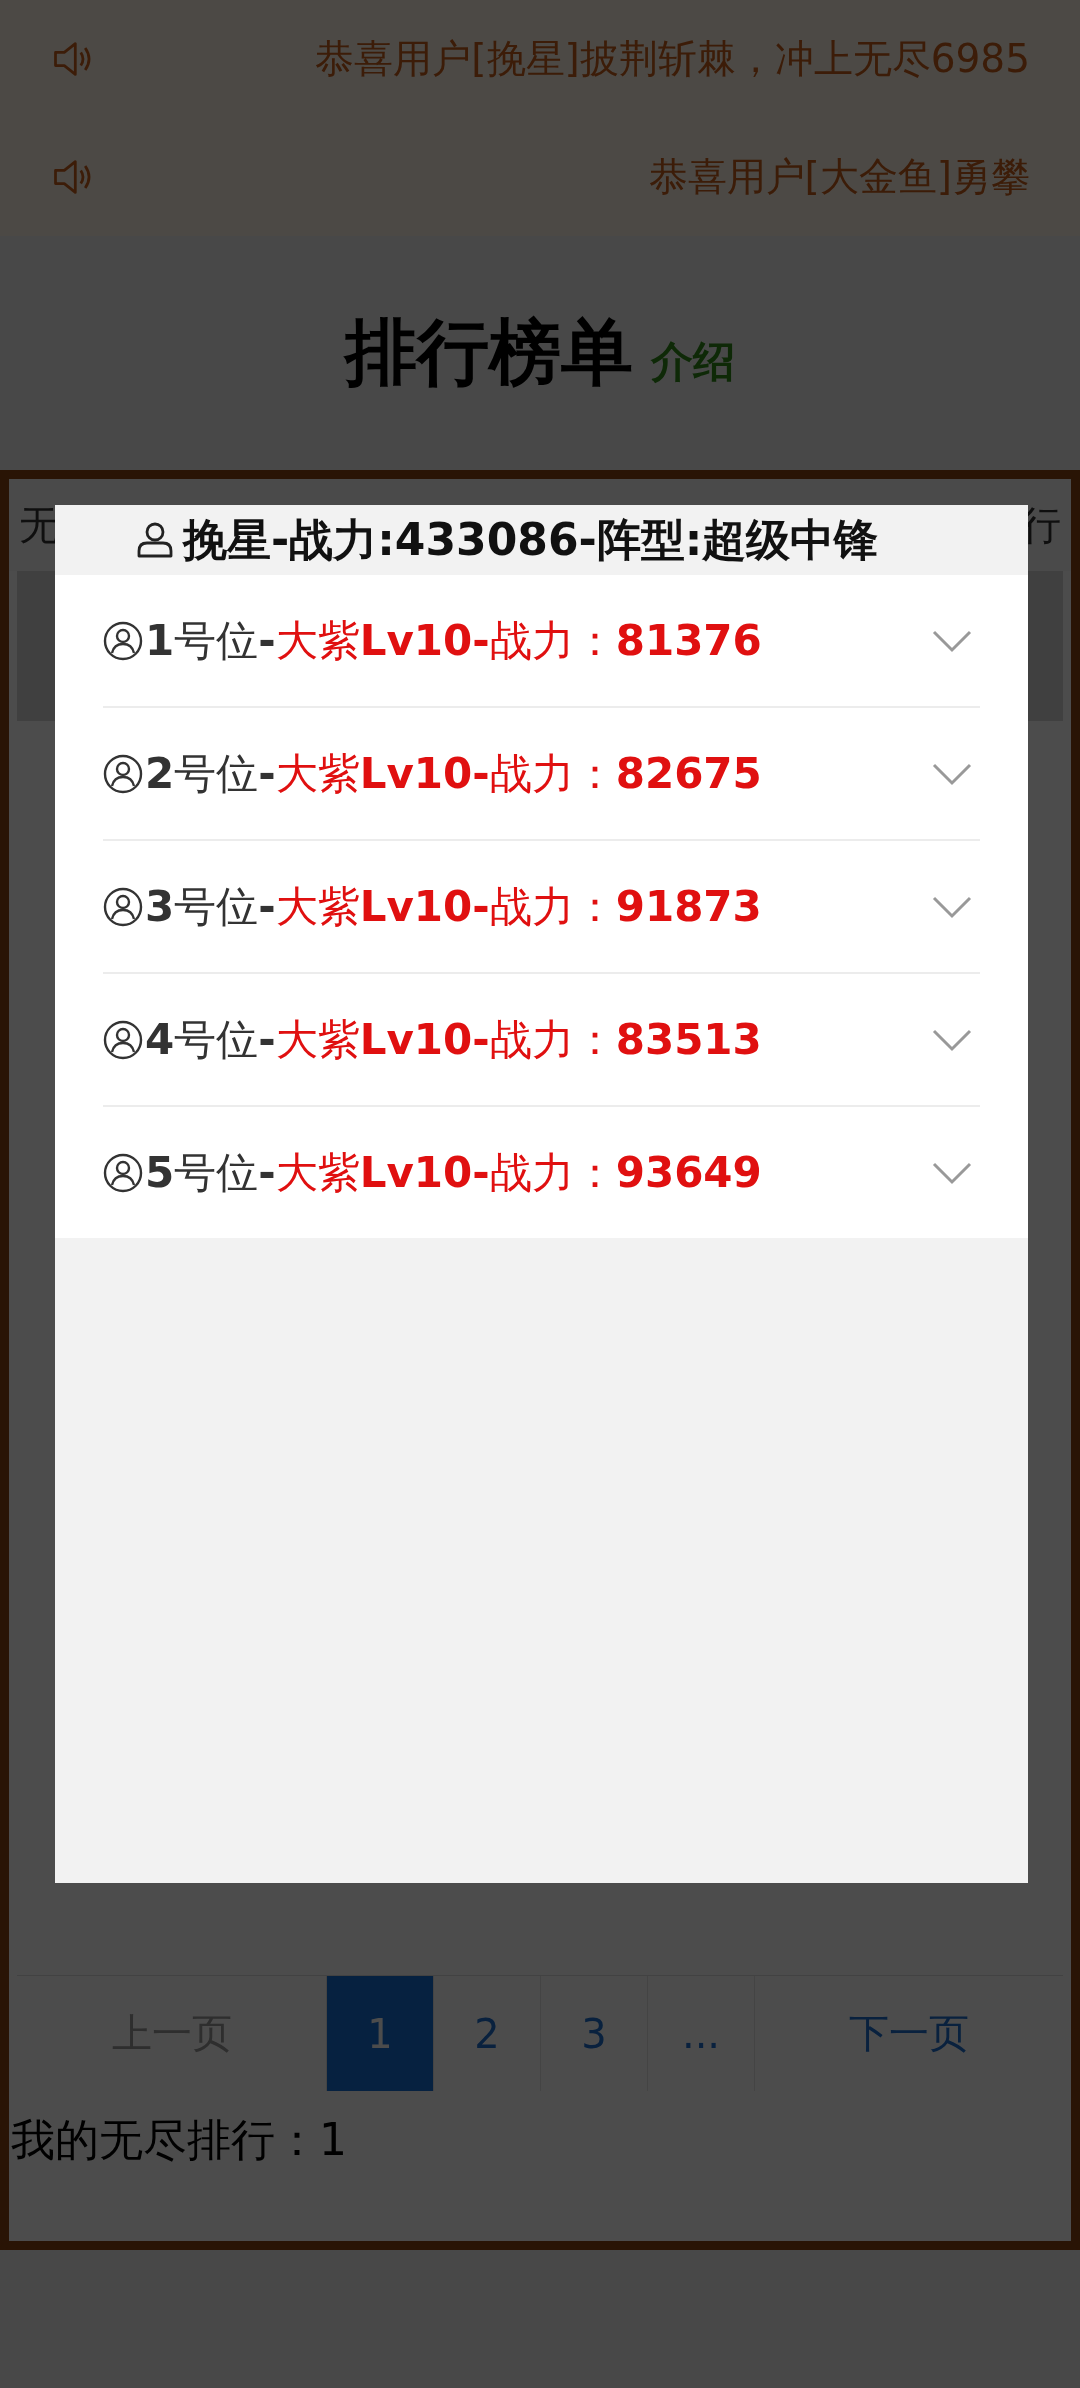 This screenshot has height=2388, width=1080. What do you see at coordinates (489, 352) in the screenshot?
I see `page-title: 排行榜单` at bounding box center [489, 352].